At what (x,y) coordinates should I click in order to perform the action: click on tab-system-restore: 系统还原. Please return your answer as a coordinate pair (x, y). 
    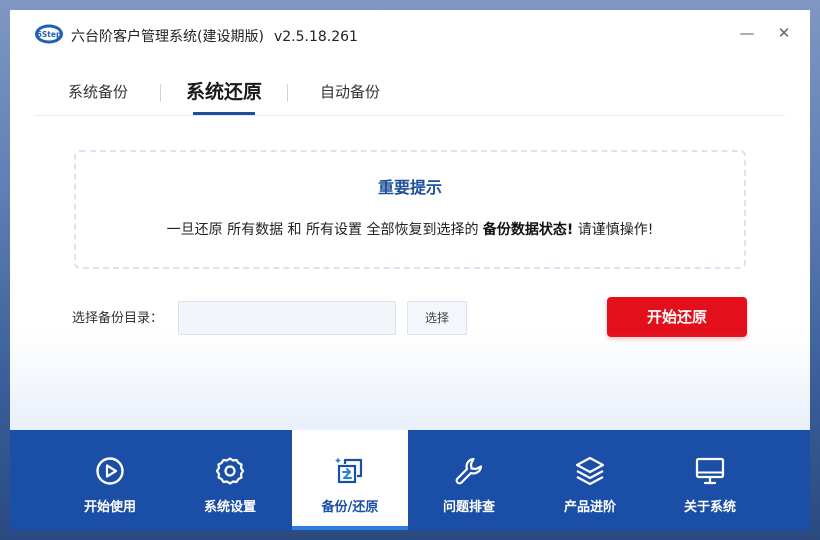
    Looking at the image, I should click on (224, 95).